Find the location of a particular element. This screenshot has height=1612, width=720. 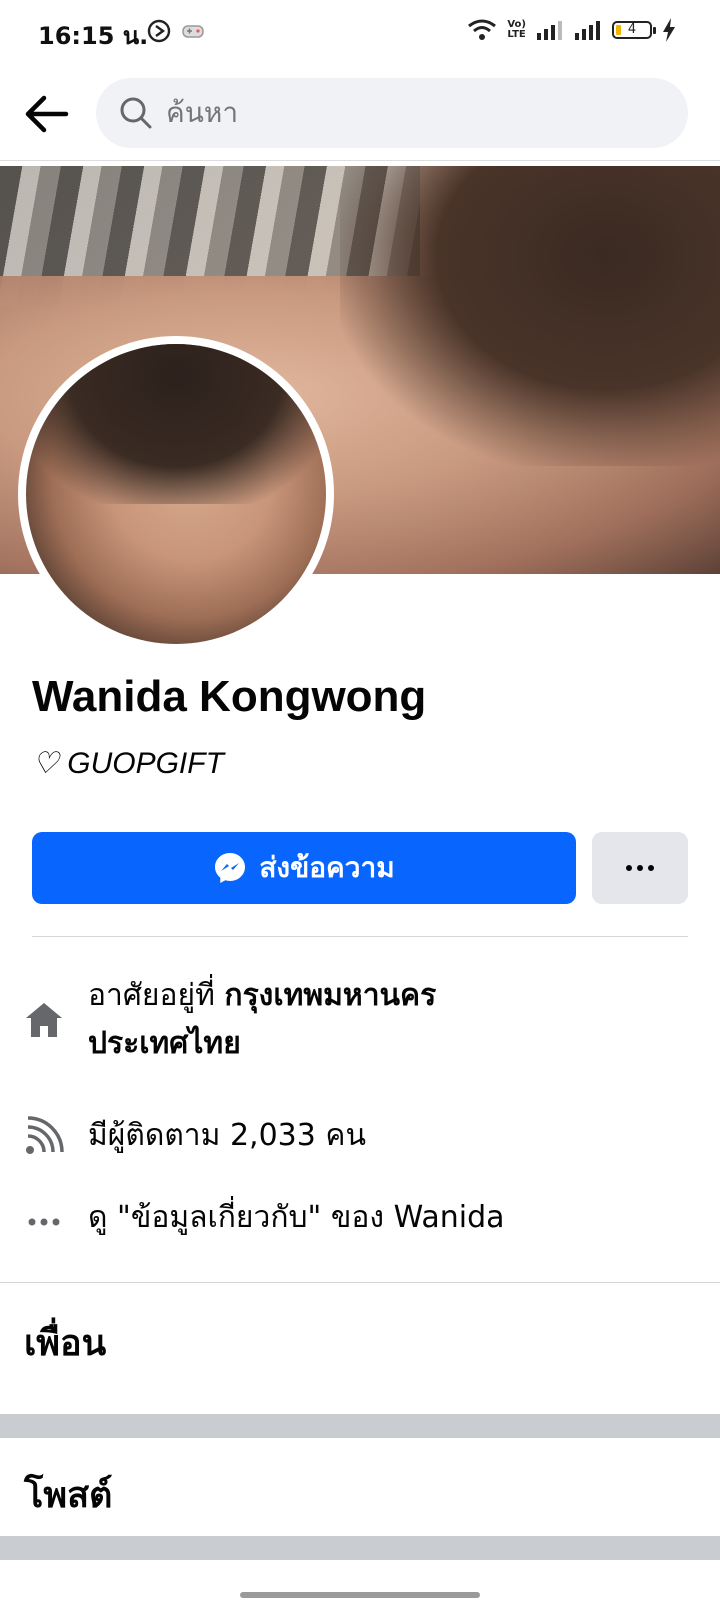

avatar-image is located at coordinates (176, 494).